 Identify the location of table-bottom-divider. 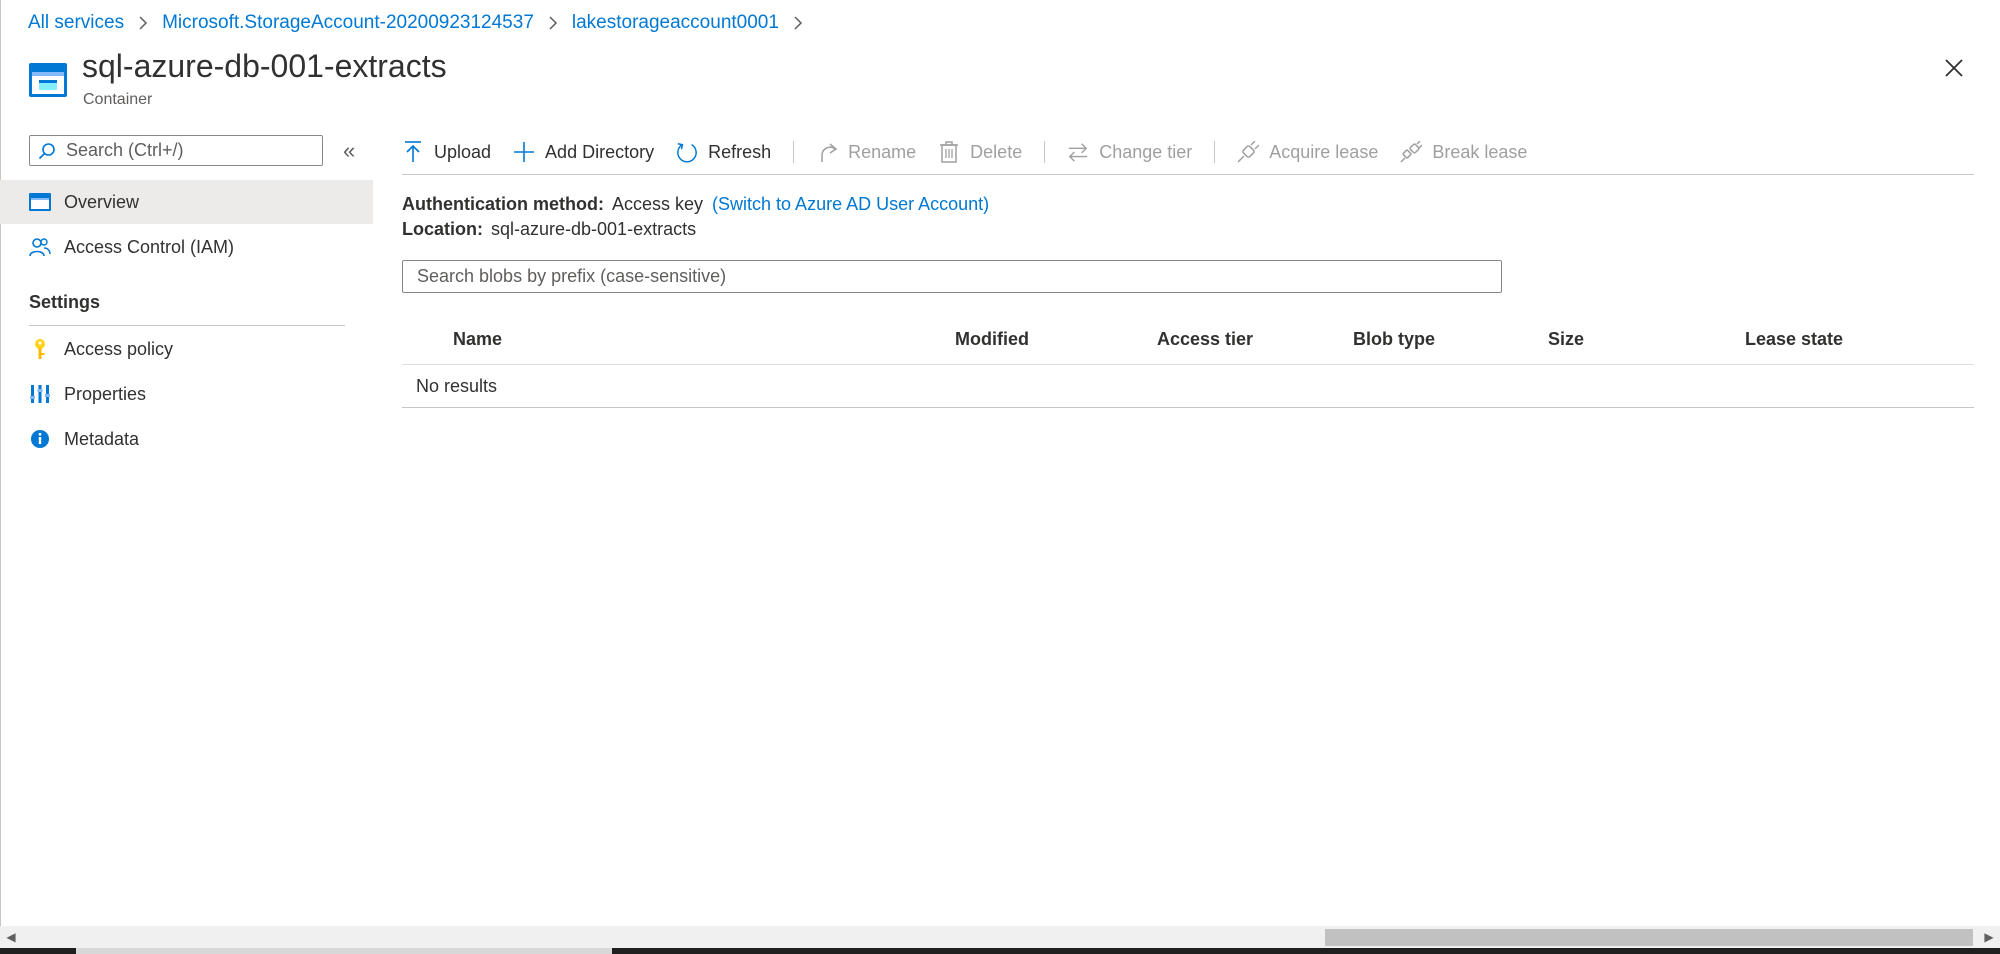
(1188, 407).